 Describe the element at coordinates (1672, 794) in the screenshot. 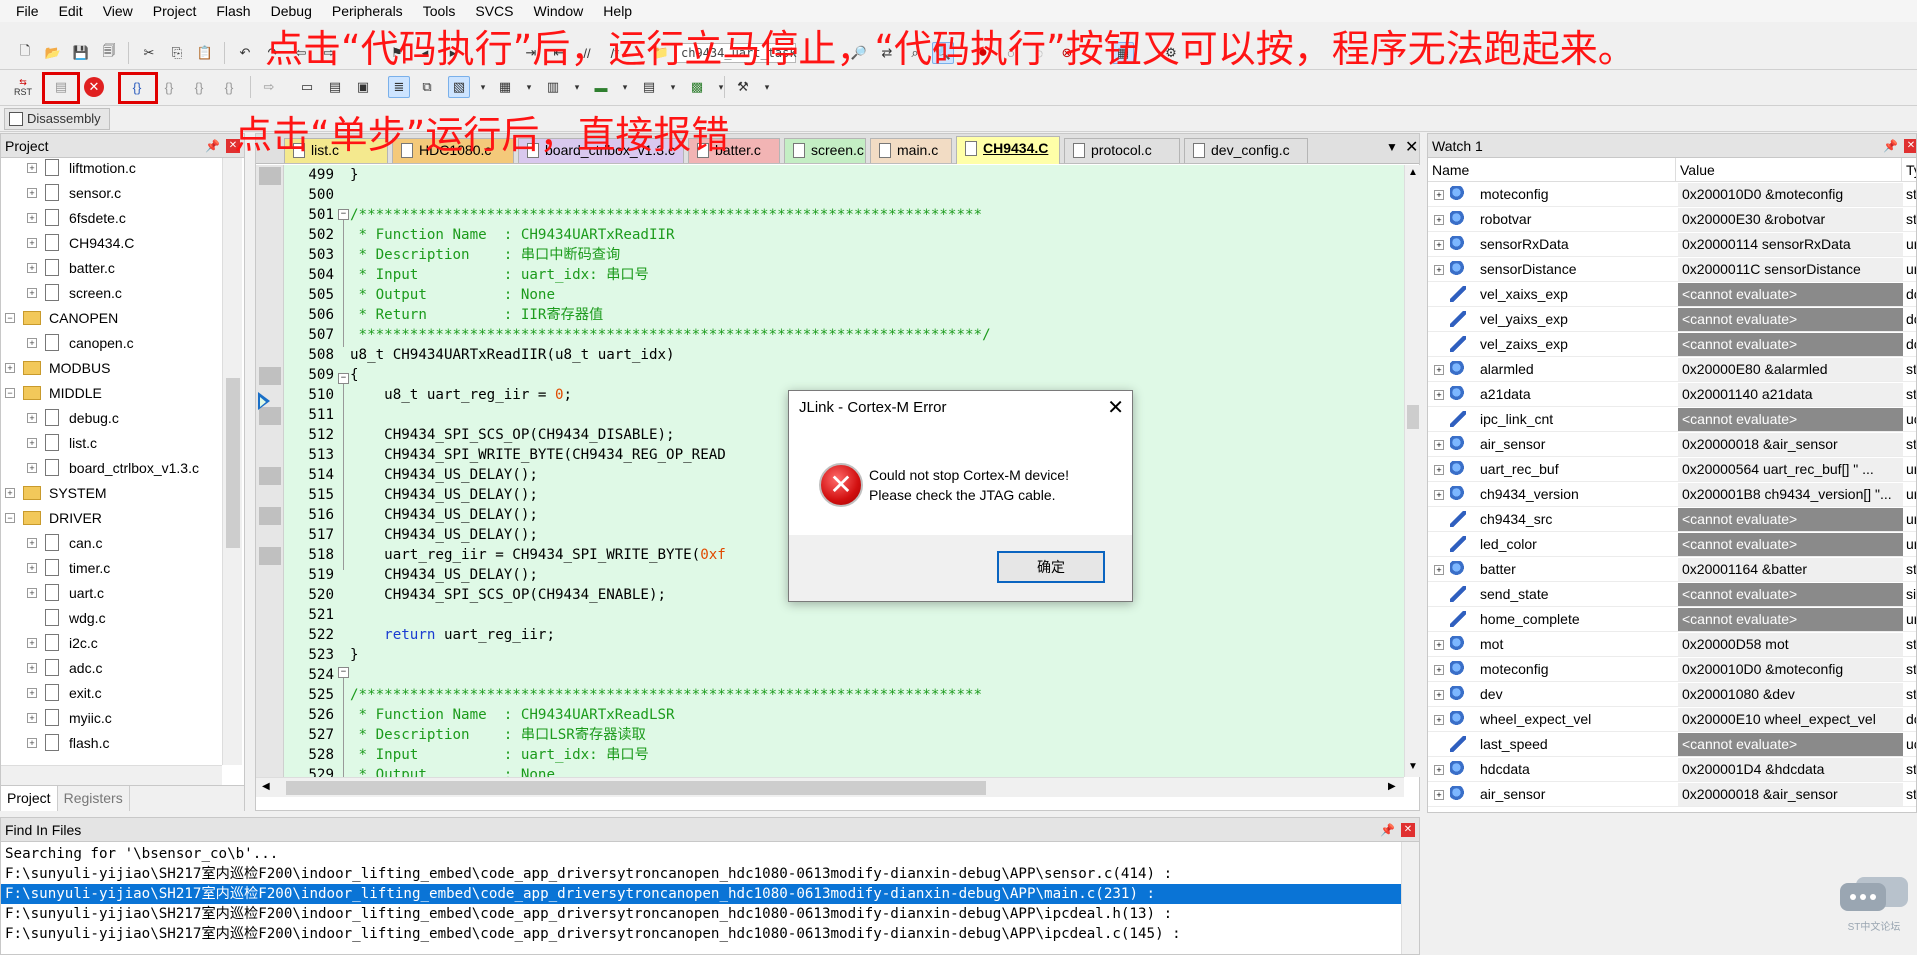

I see `watch-row: + air_sensor 0x20000018 &air_sensor st` at that location.